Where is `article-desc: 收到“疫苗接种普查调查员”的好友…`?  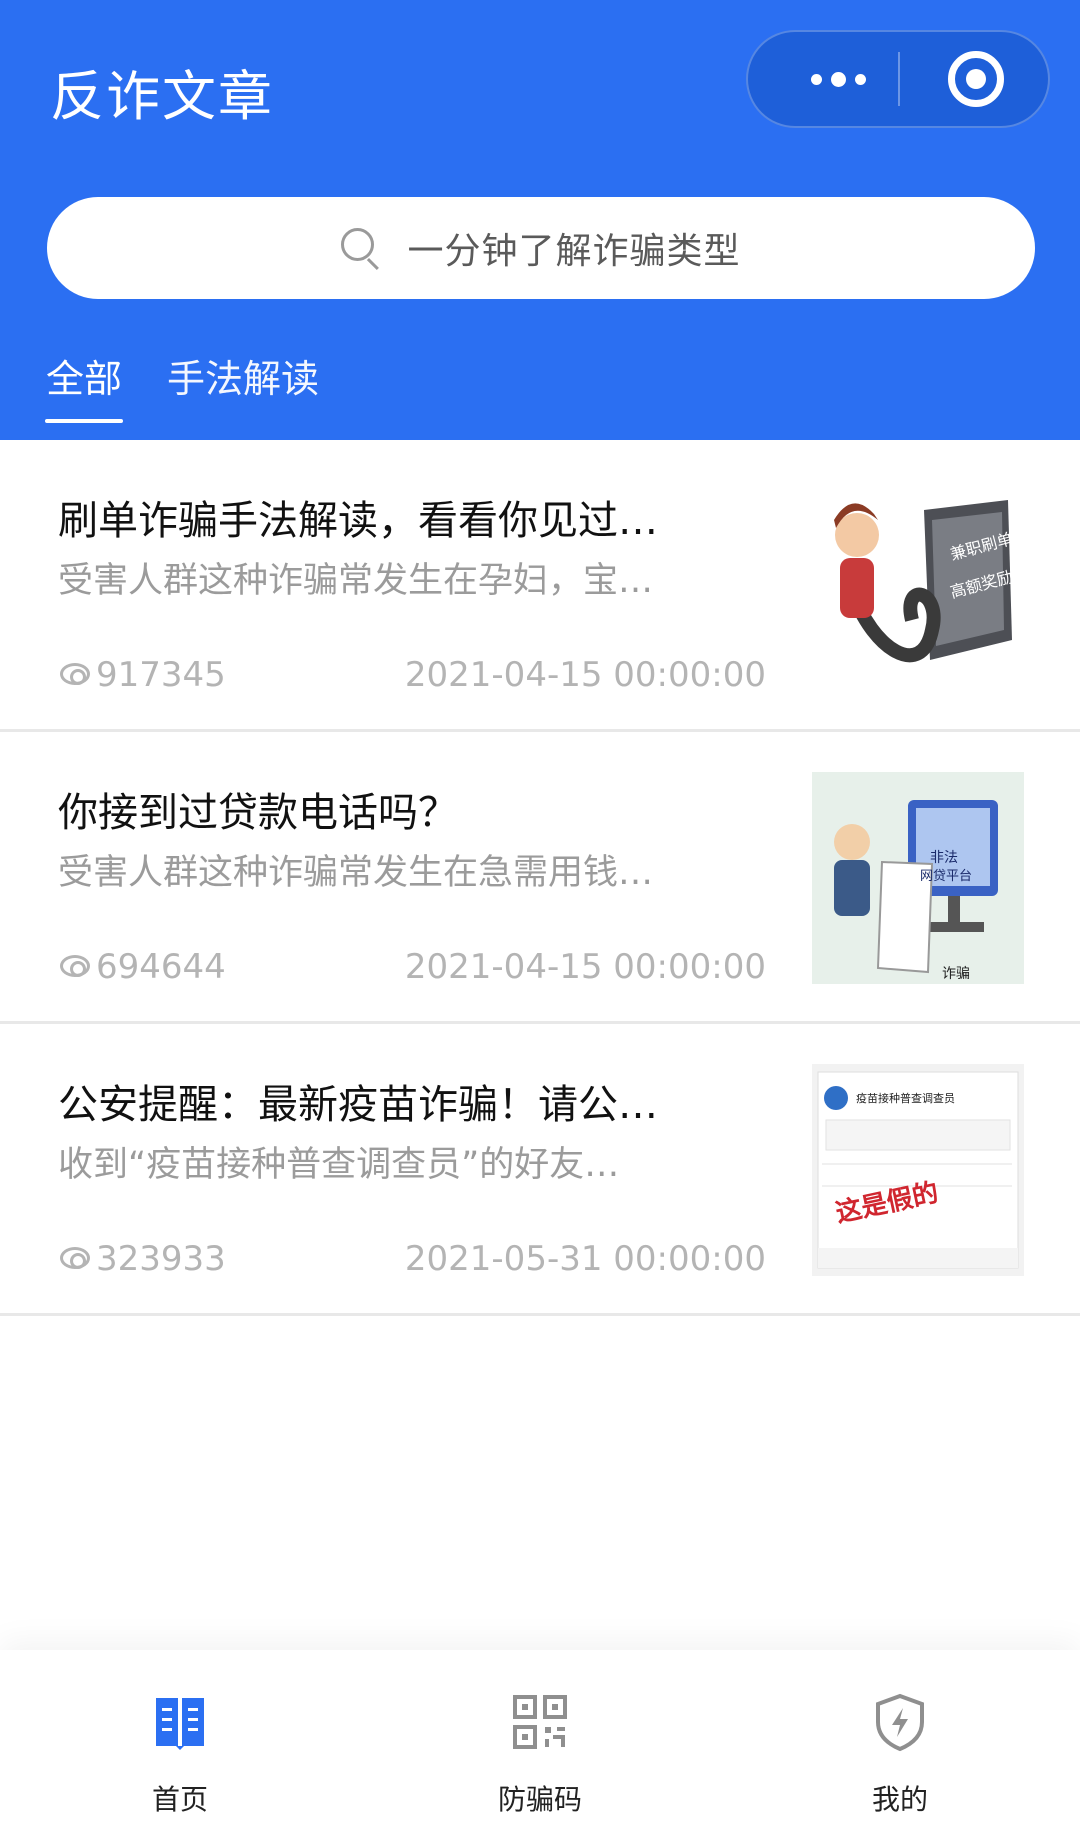 article-desc: 收到“疫苗接种普查调查员”的好友… is located at coordinates (339, 1165).